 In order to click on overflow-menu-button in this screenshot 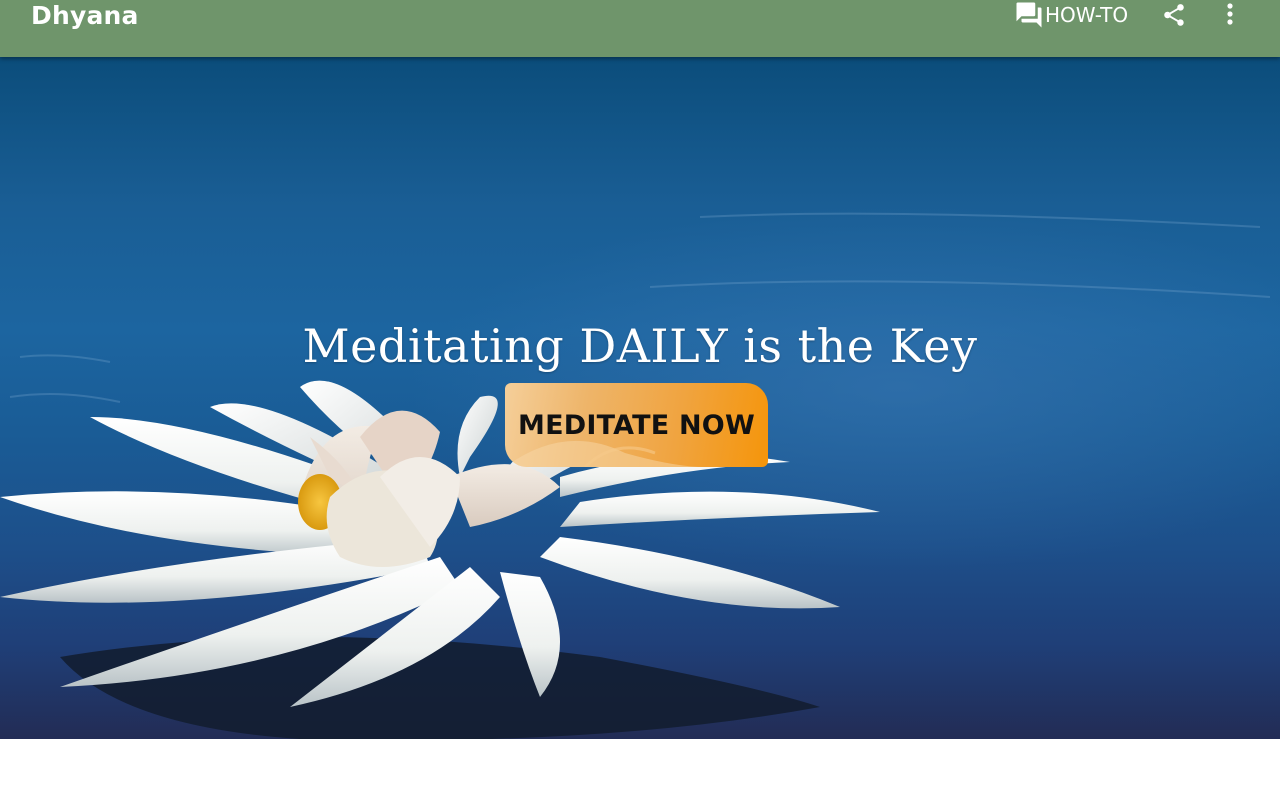, I will do `click(1230, 15)`.